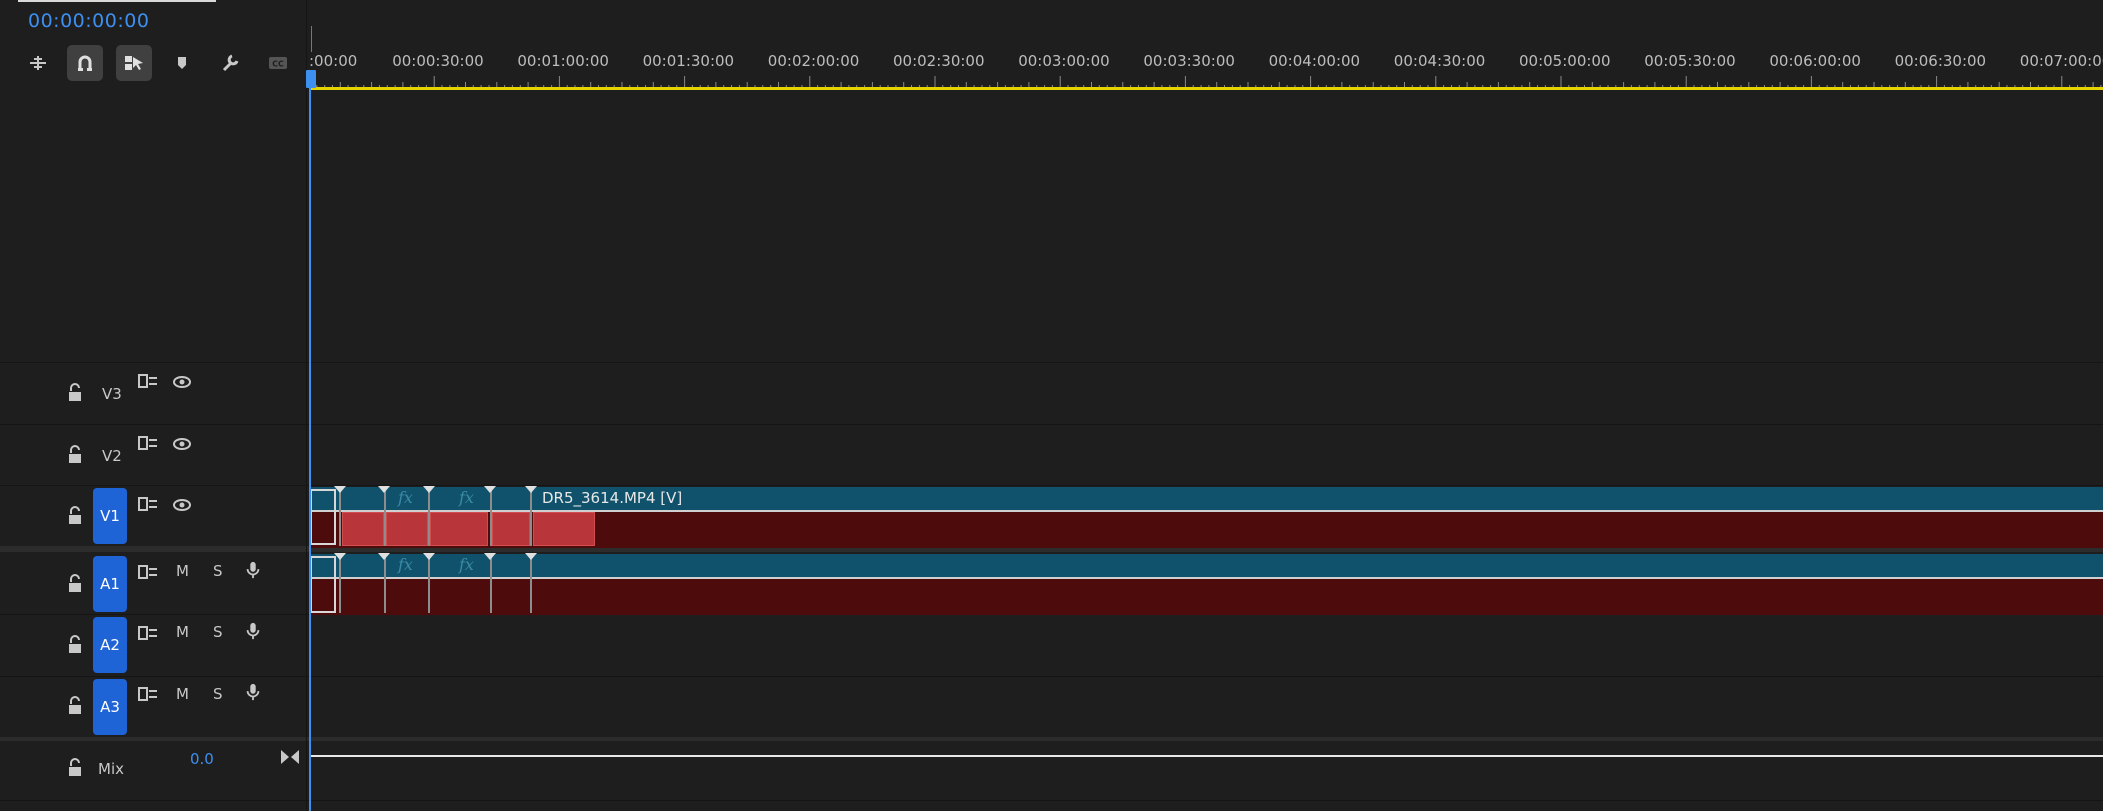 The image size is (2103, 811). Describe the element at coordinates (310, 440) in the screenshot. I see `playhead-line` at that location.